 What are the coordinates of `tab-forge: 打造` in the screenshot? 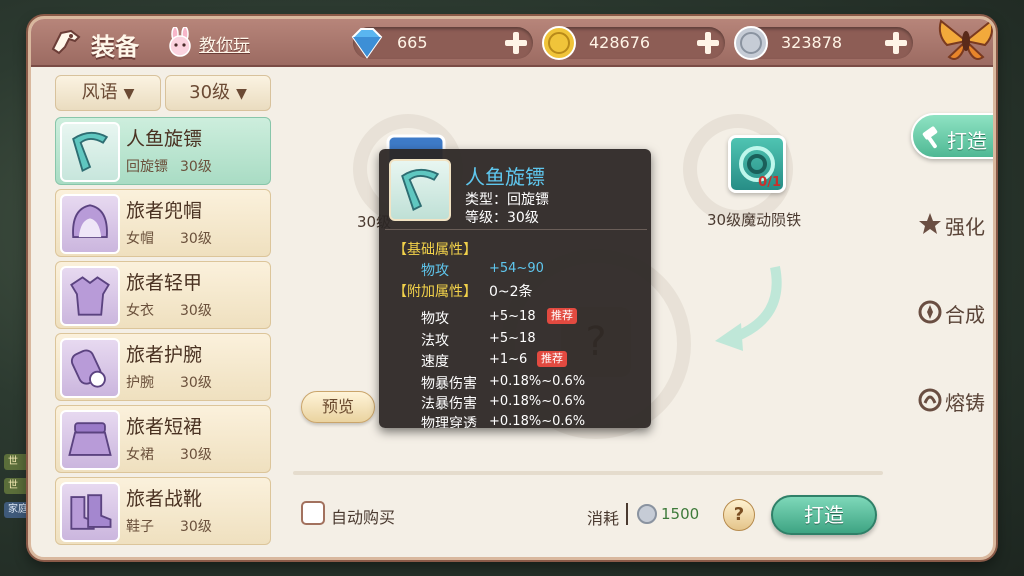 It's located at (952, 136).